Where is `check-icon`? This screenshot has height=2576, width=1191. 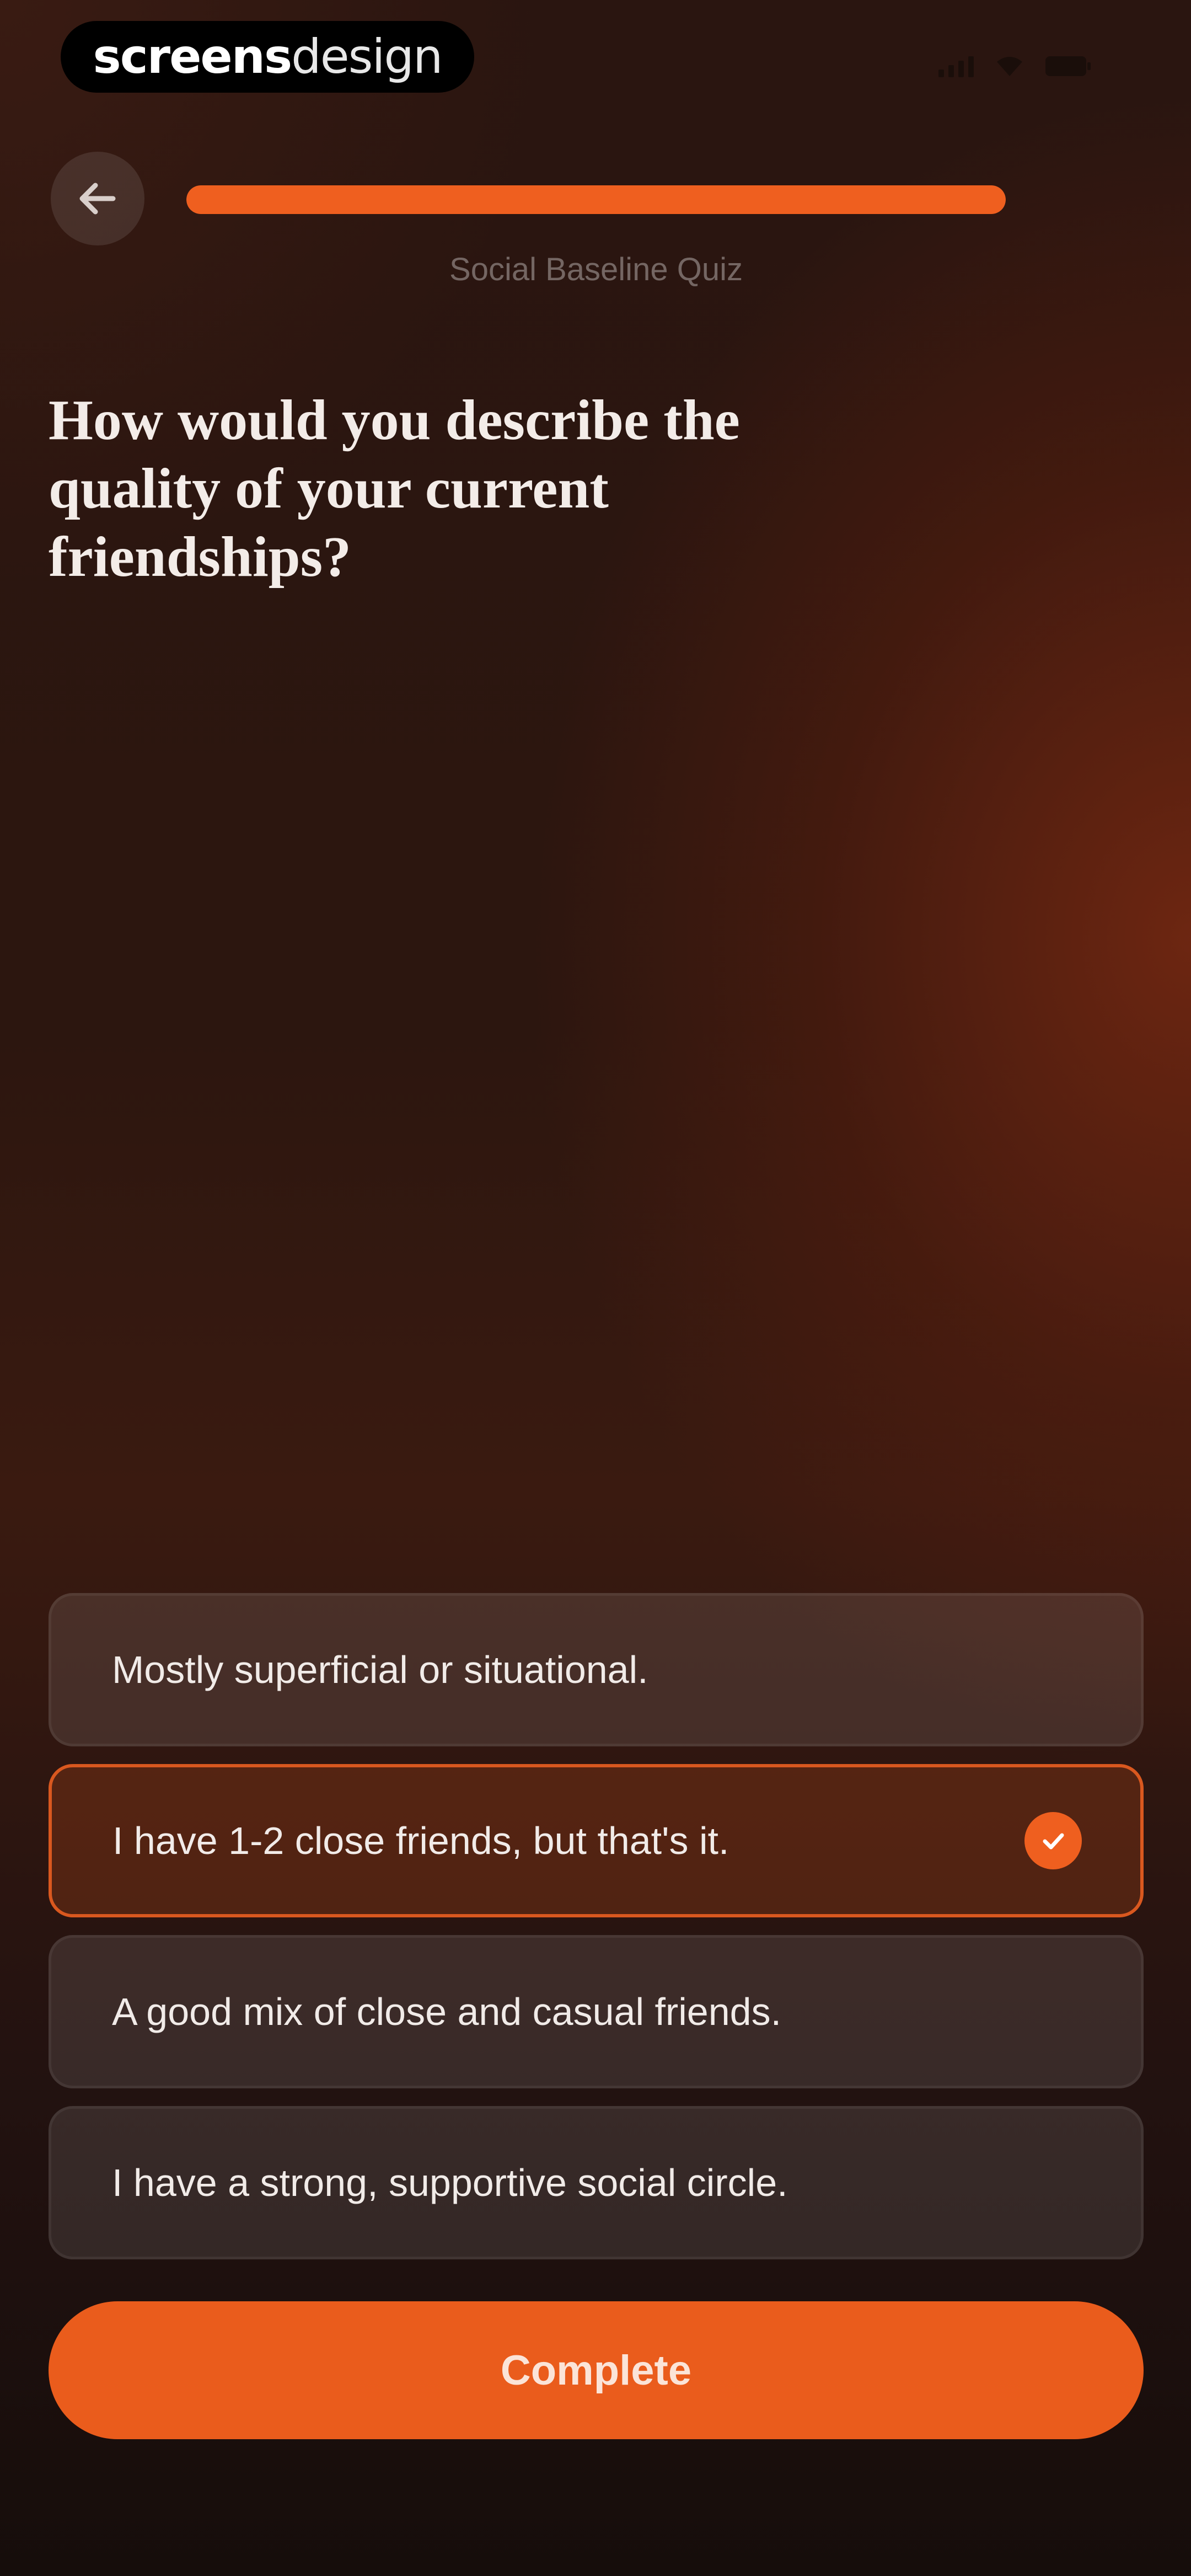 check-icon is located at coordinates (1053, 1840).